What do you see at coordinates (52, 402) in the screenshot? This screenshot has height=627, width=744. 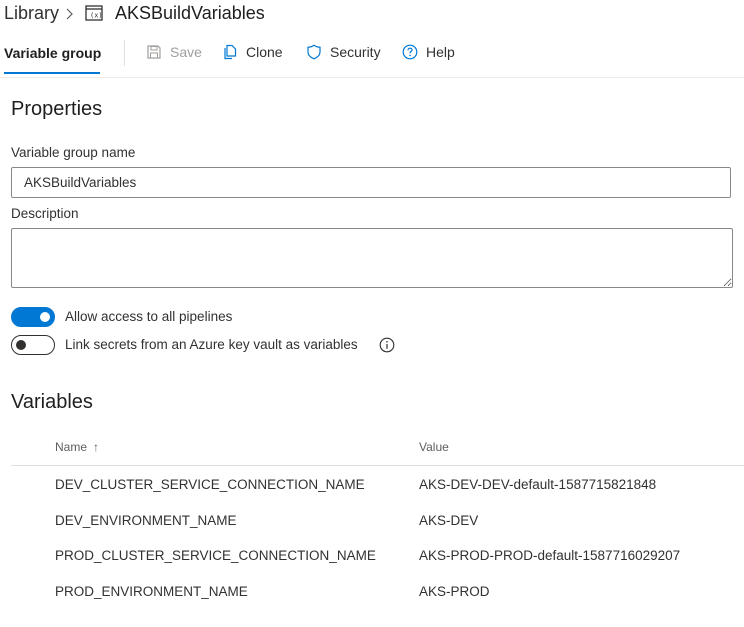 I see `variables-heading: Variables` at bounding box center [52, 402].